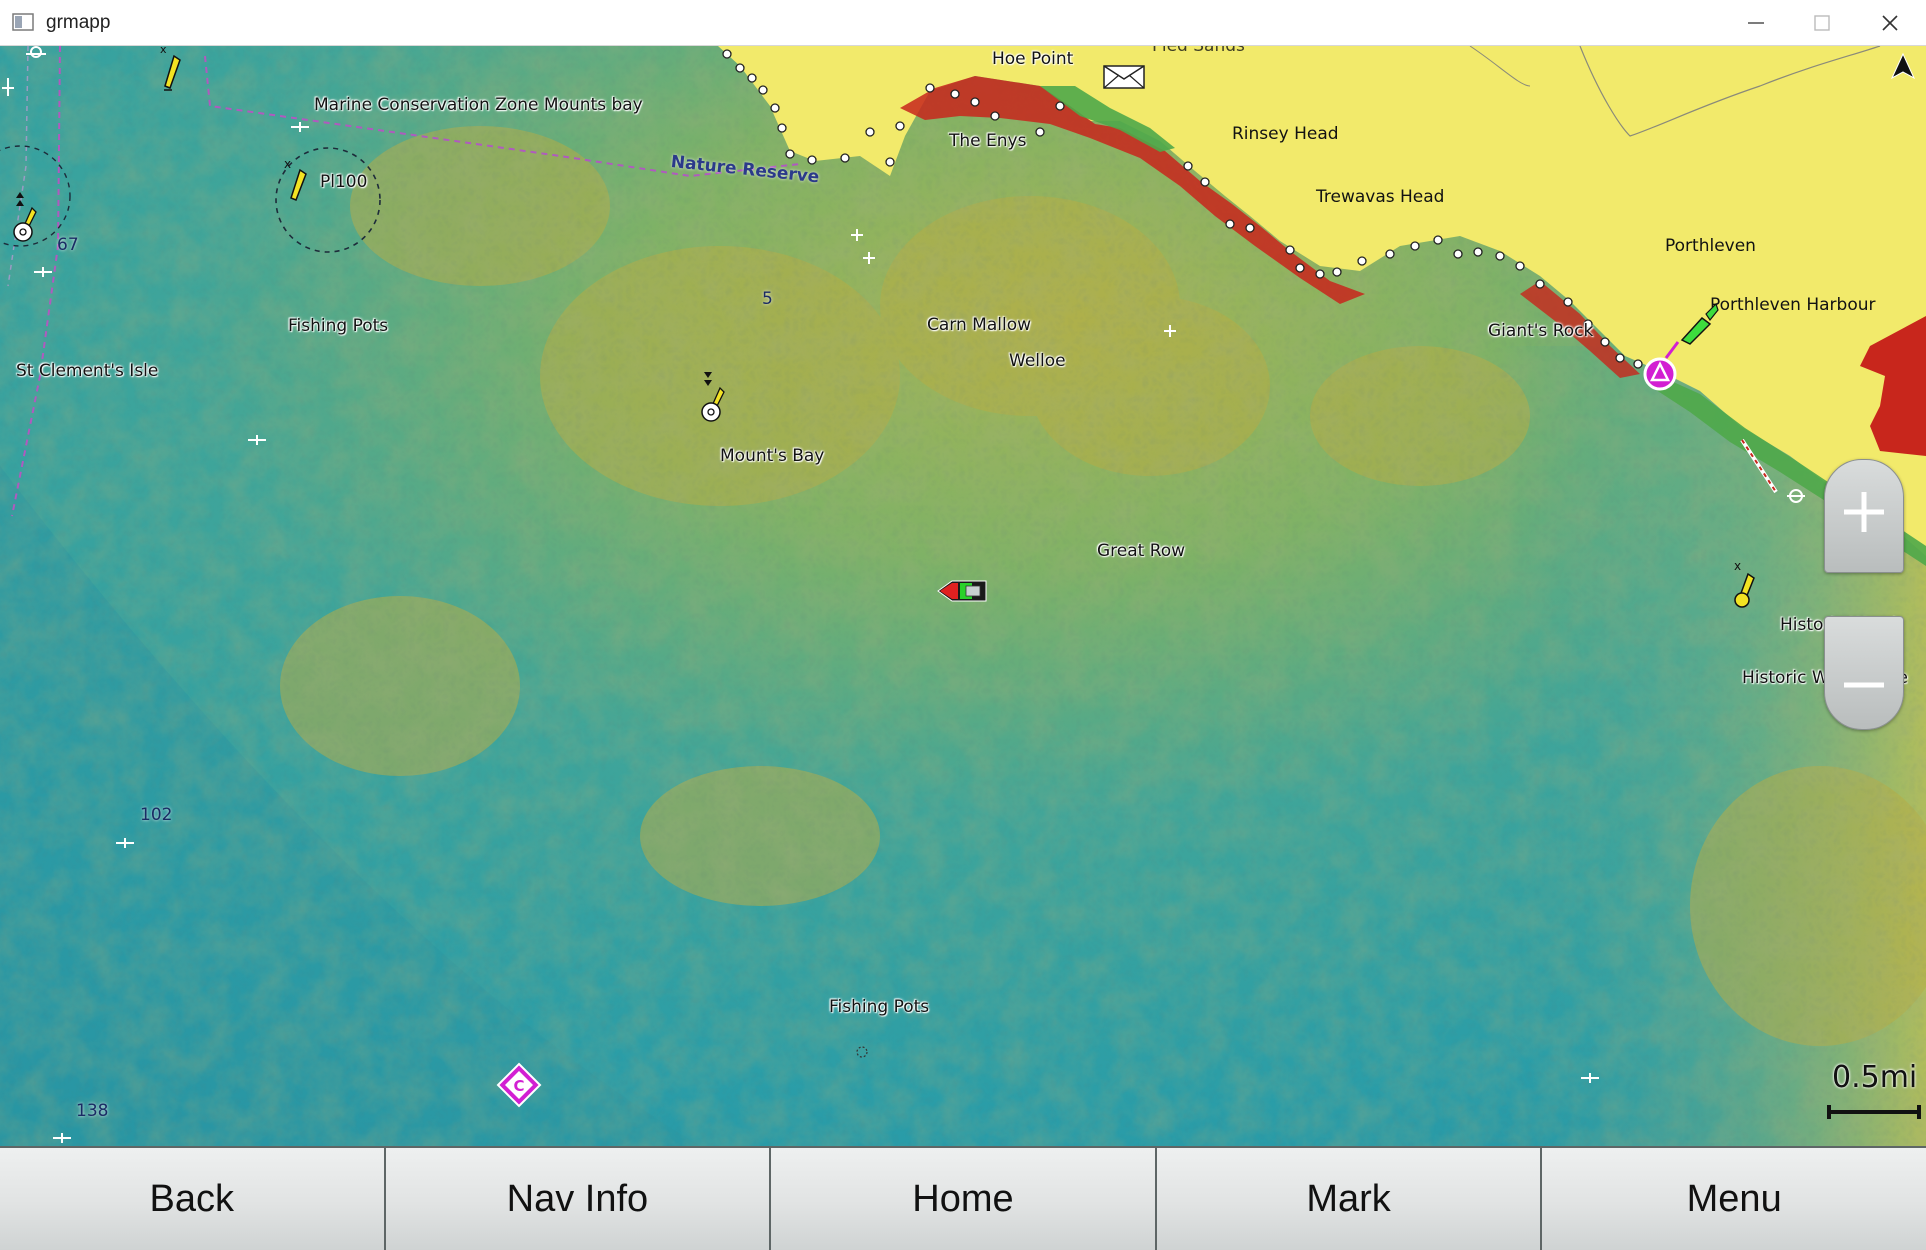 Image resolution: width=1926 pixels, height=1250 pixels. I want to click on label-rinsey-head: Rinsey Head, so click(1285, 134).